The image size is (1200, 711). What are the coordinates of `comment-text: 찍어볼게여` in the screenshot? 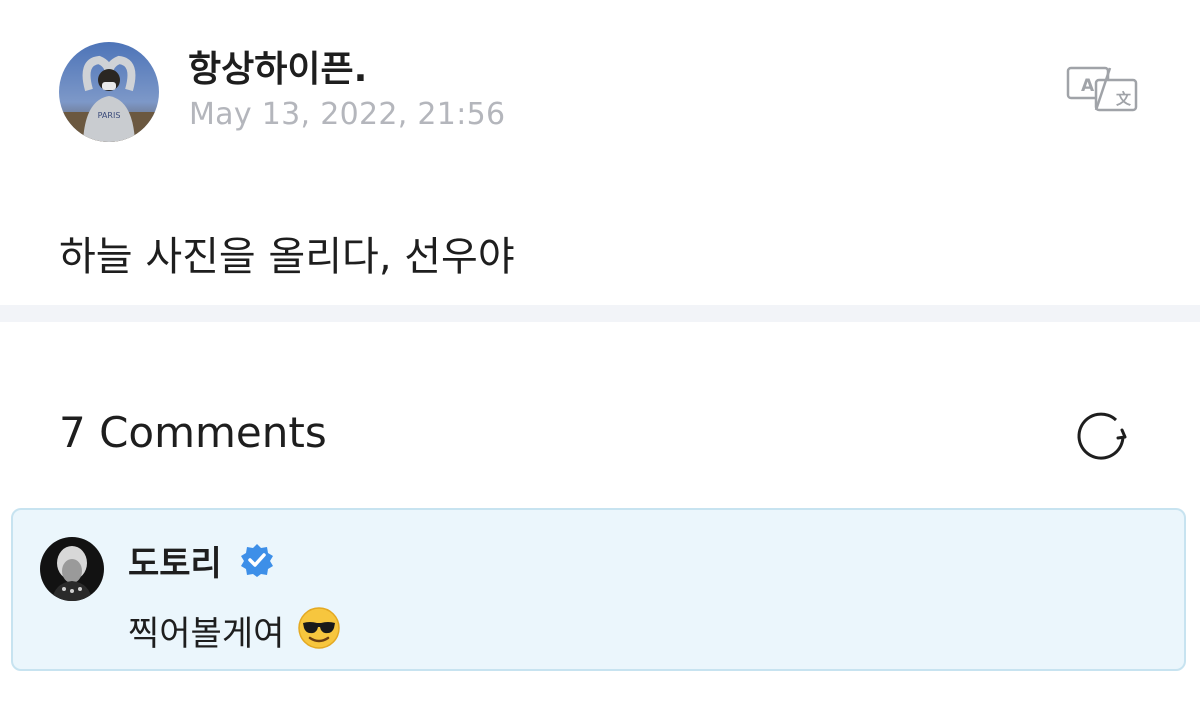 It's located at (206, 634).